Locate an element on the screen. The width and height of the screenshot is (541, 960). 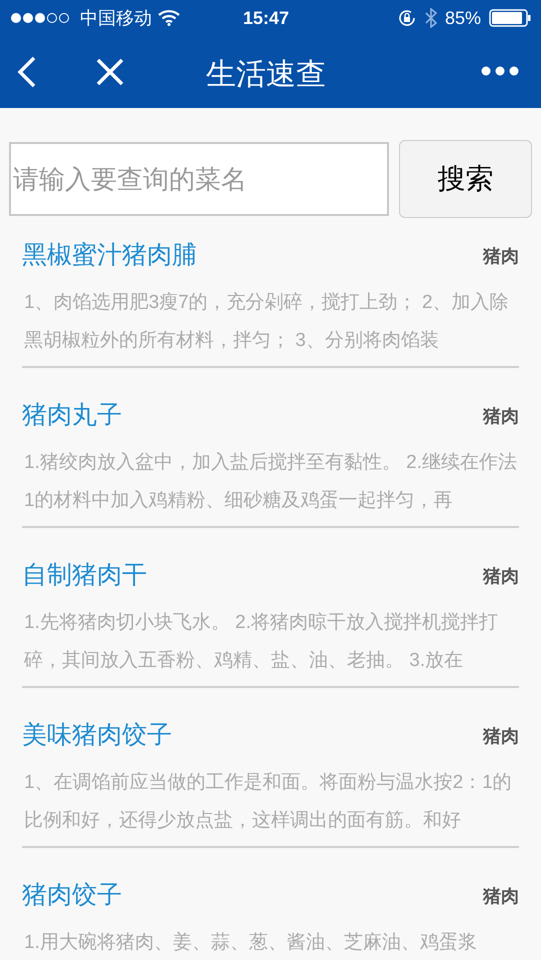
rotation-lock-icon is located at coordinates (406, 18).